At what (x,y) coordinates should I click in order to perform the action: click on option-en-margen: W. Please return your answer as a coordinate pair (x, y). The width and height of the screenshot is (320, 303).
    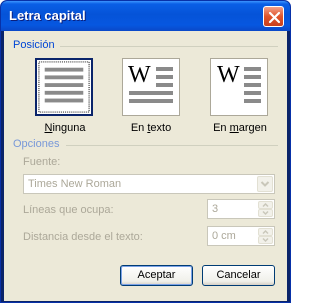
    Looking at the image, I should click on (239, 87).